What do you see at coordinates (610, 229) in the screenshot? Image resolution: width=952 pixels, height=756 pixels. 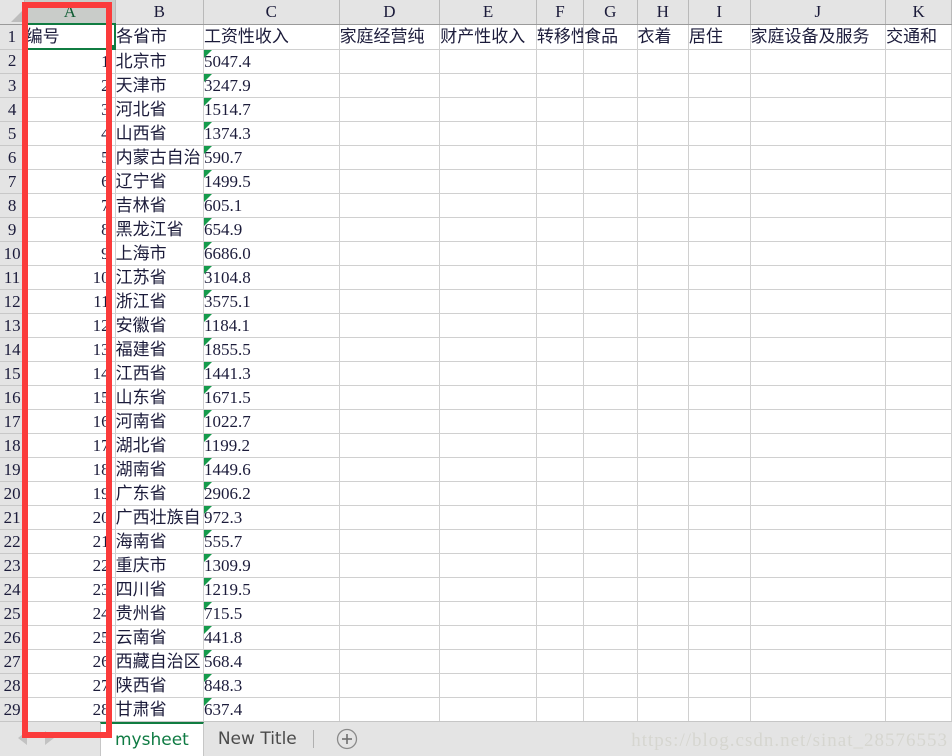 I see `cell-G9` at bounding box center [610, 229].